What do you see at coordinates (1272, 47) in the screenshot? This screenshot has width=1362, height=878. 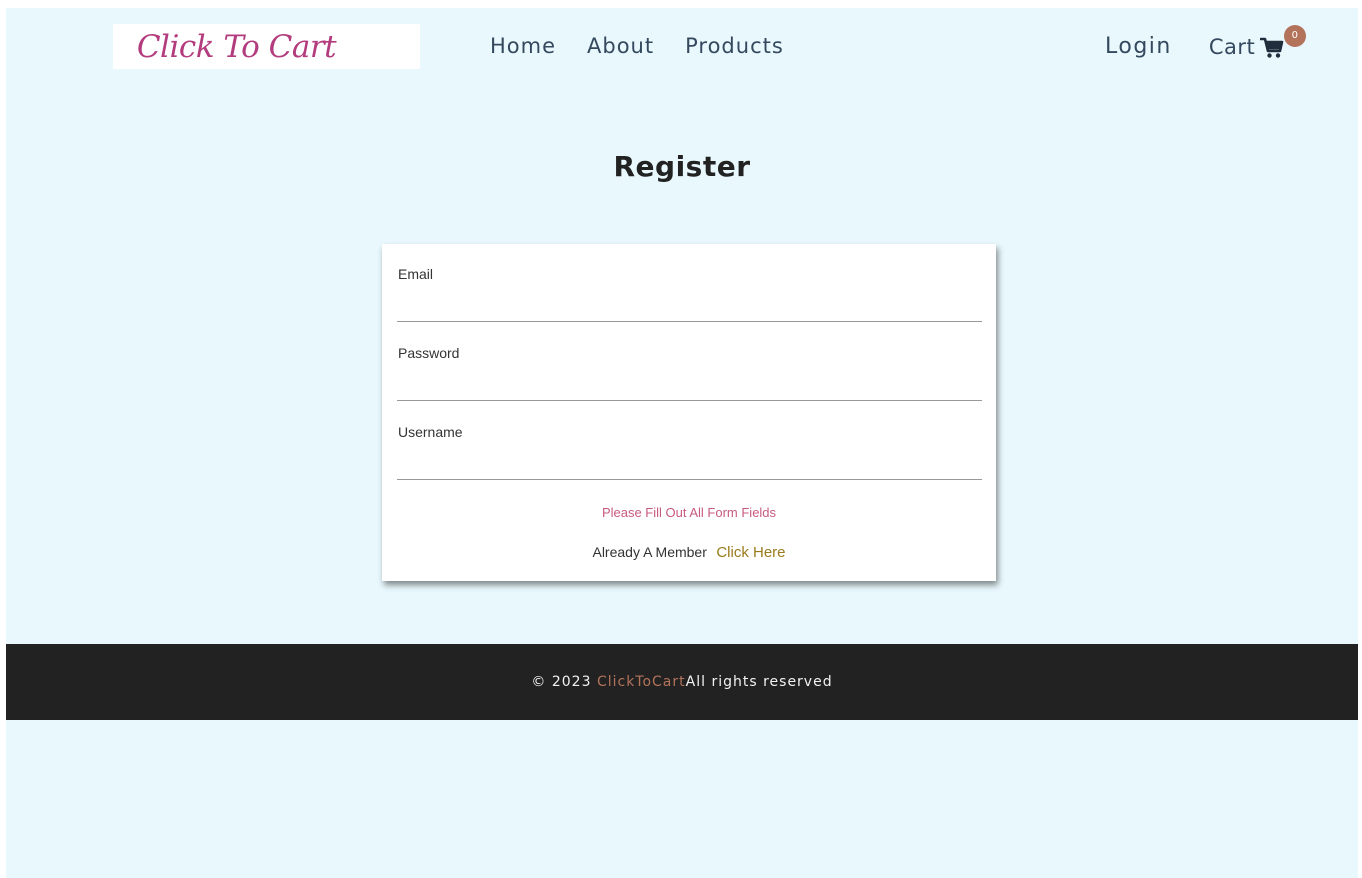 I see `shopping-cart-icon` at bounding box center [1272, 47].